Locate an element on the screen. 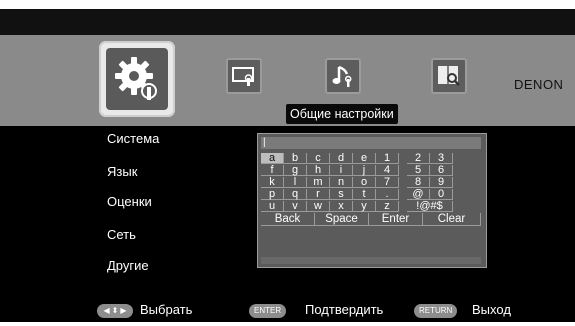 This screenshot has height=326, width=575. return-button: RETURN is located at coordinates (436, 311).